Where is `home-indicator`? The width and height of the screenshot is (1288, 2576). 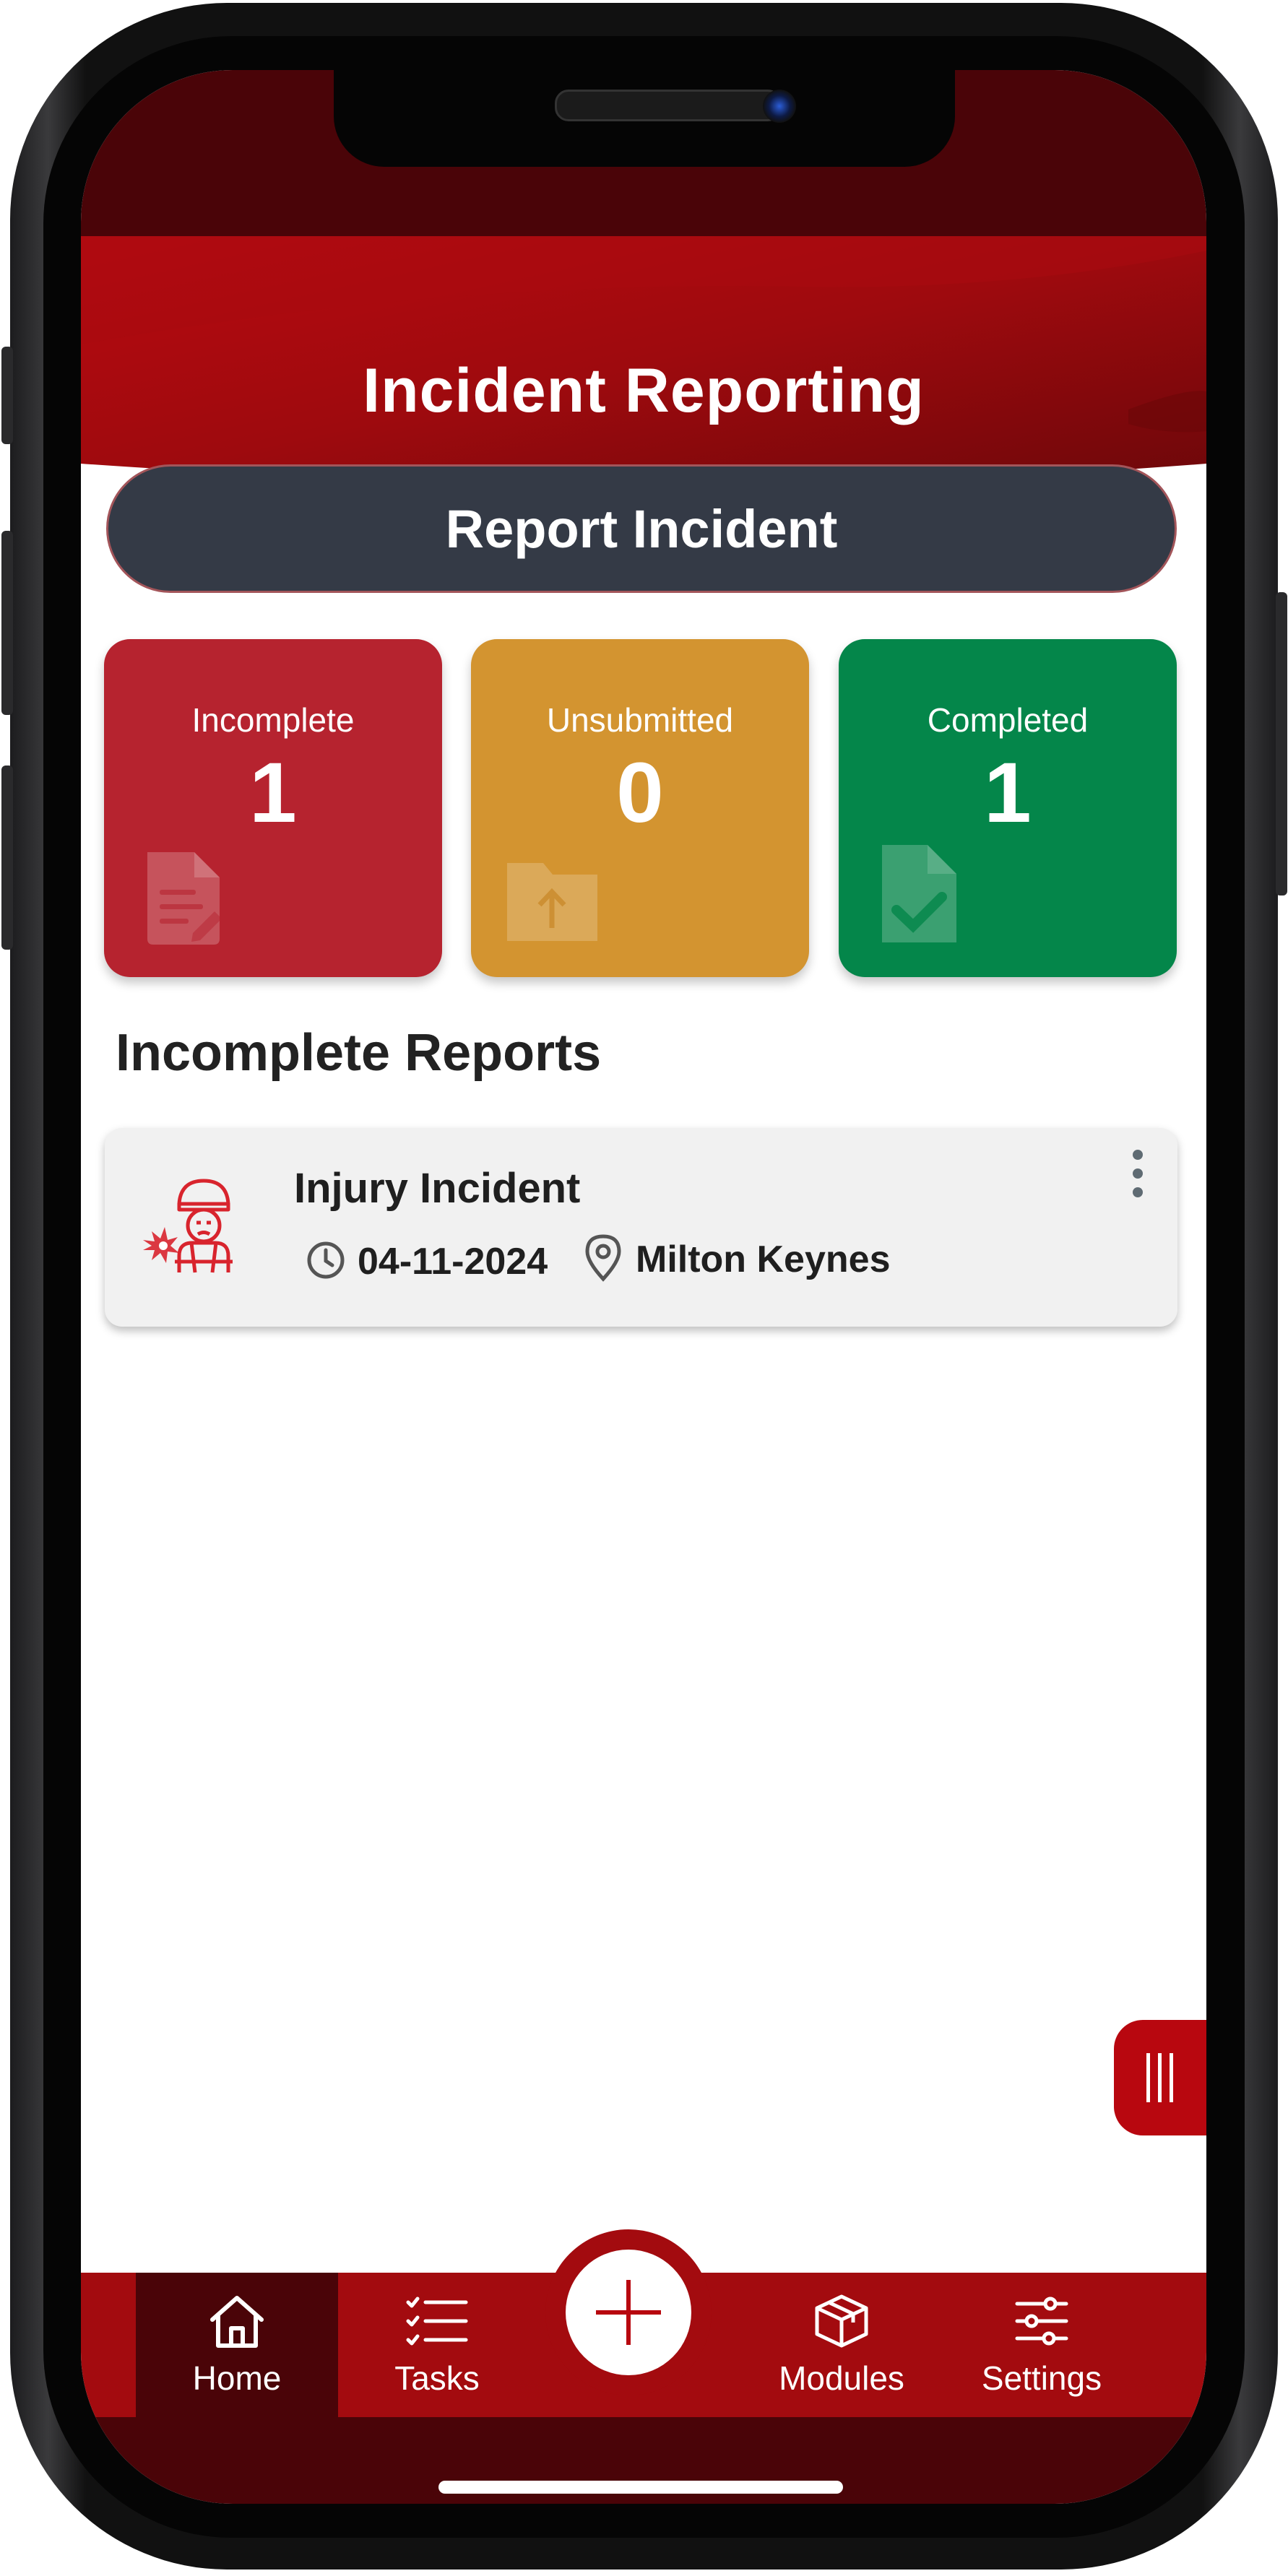
home-indicator is located at coordinates (640, 2487).